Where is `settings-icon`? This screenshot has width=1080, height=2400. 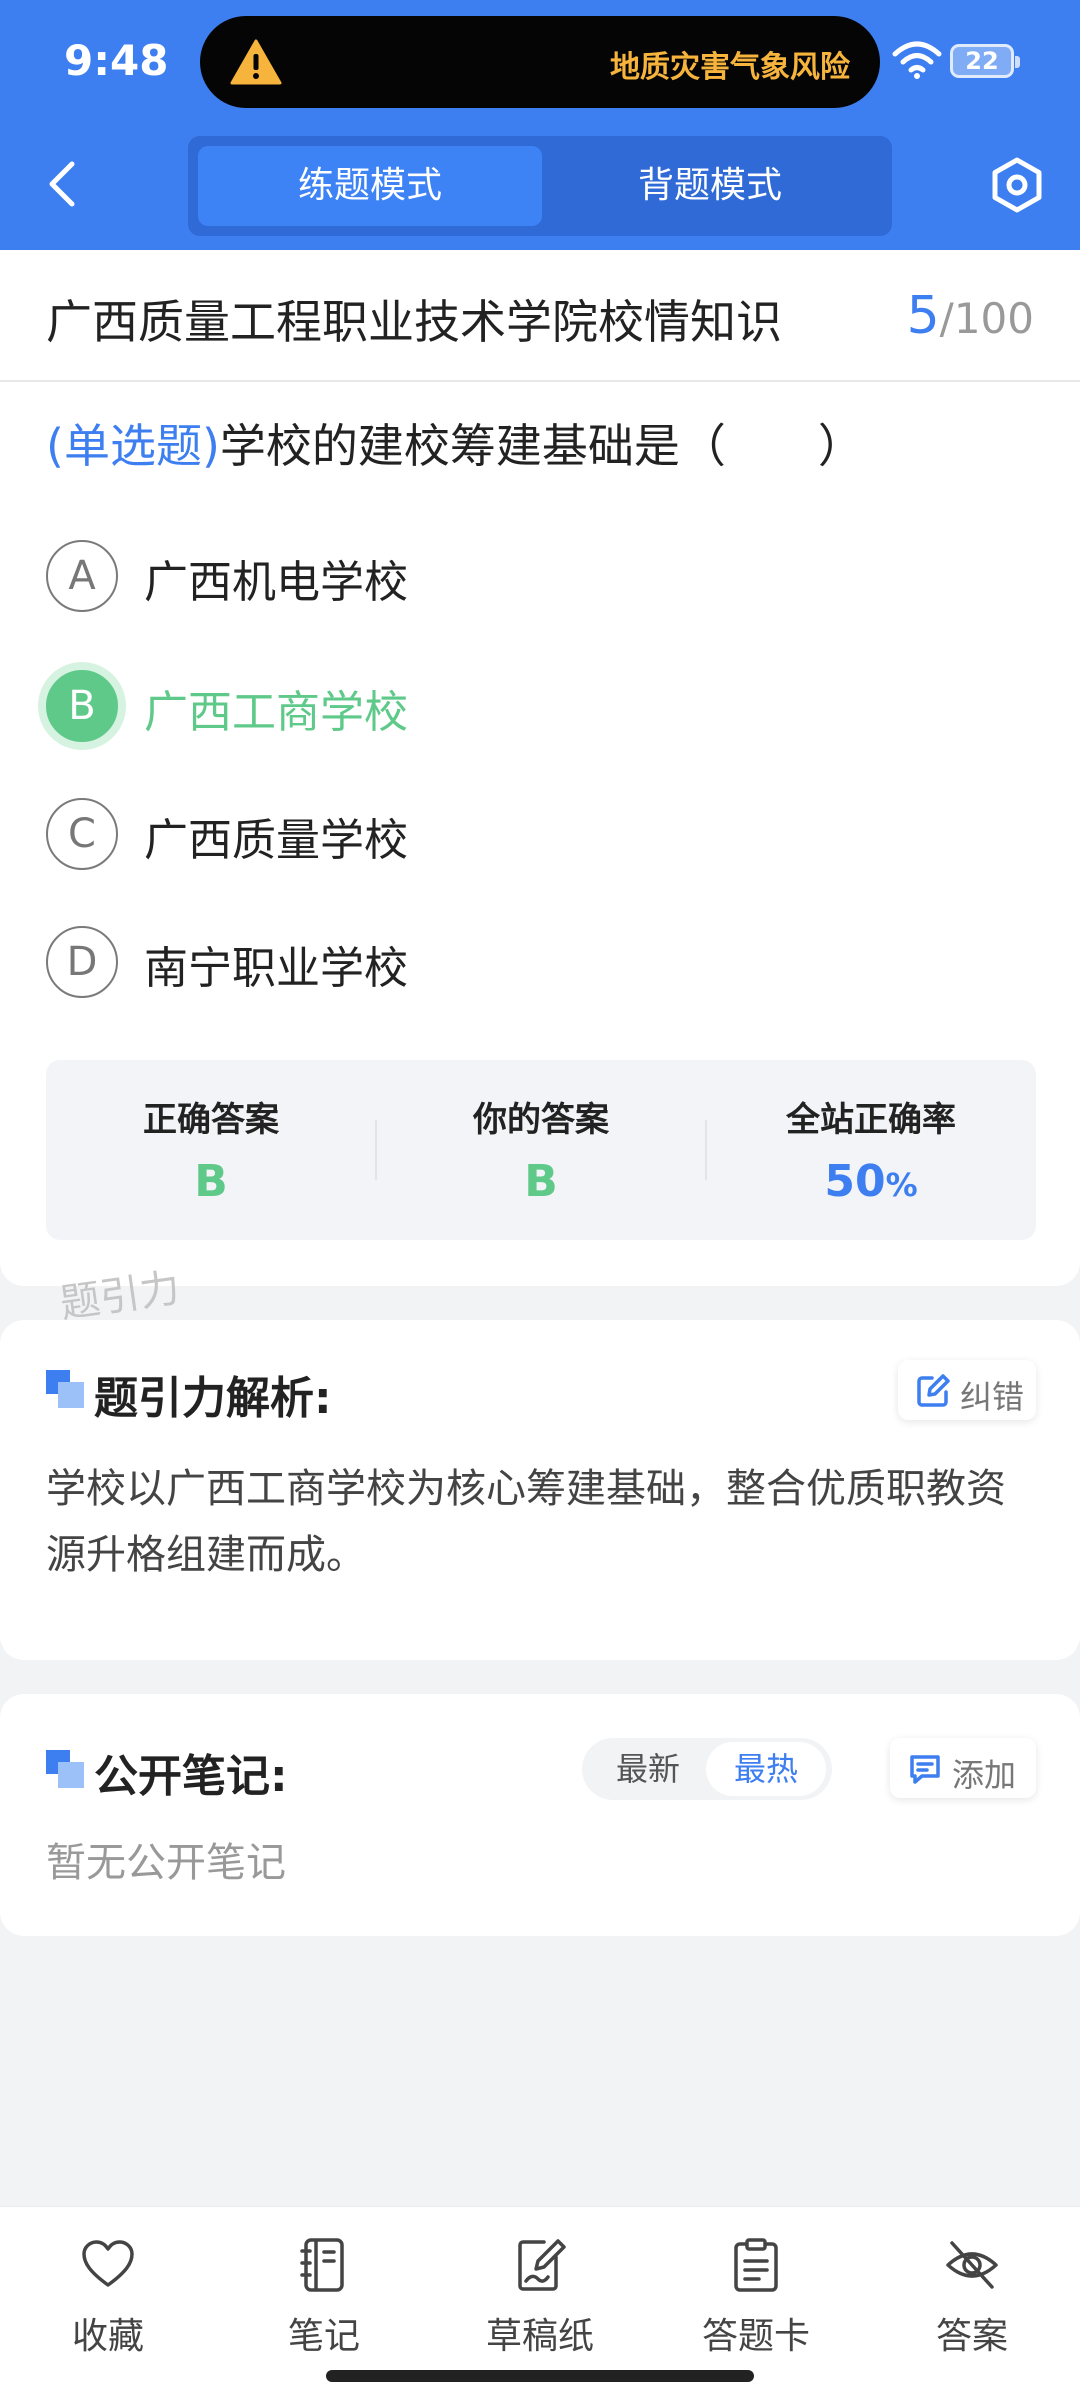
settings-icon is located at coordinates (1017, 185).